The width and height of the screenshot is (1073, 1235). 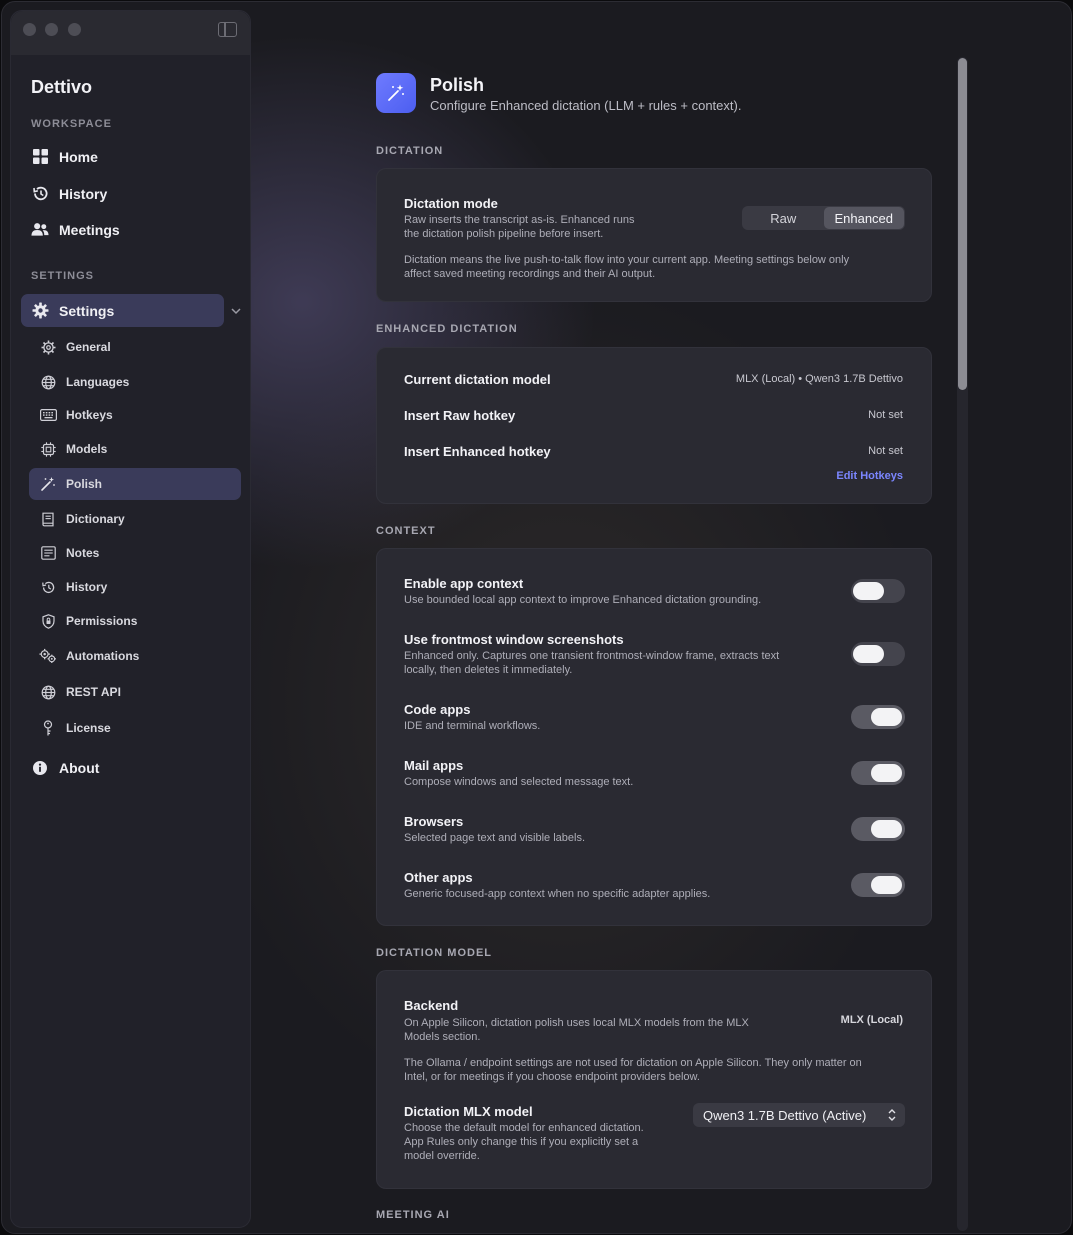 What do you see at coordinates (51, 29) in the screenshot?
I see `minimize-window-button` at bounding box center [51, 29].